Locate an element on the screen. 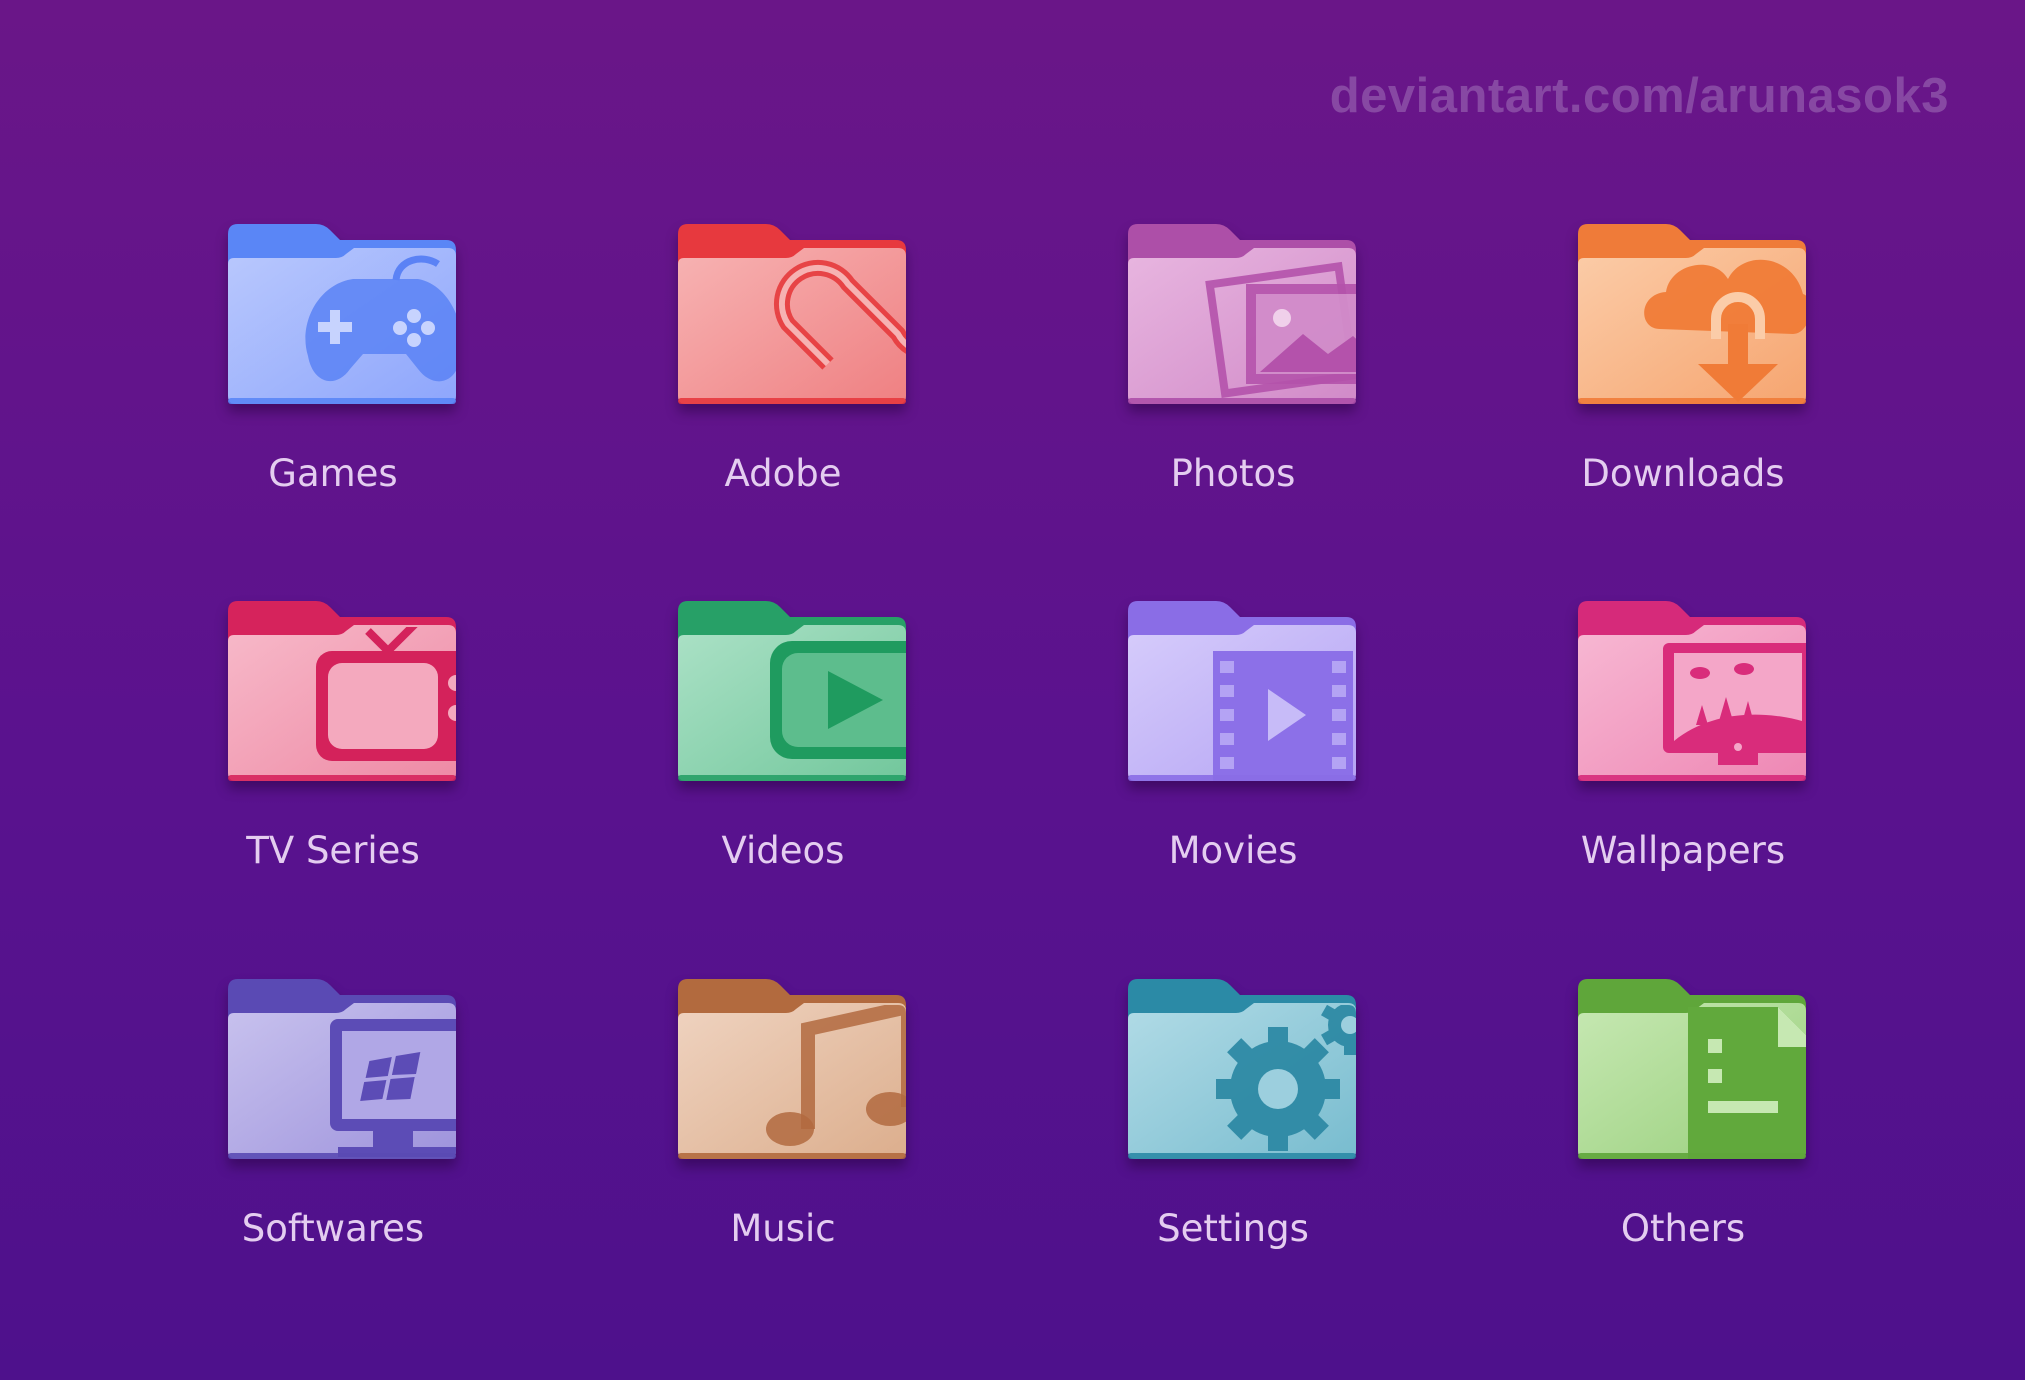  folder-photos: Photos is located at coordinates (1233, 384).